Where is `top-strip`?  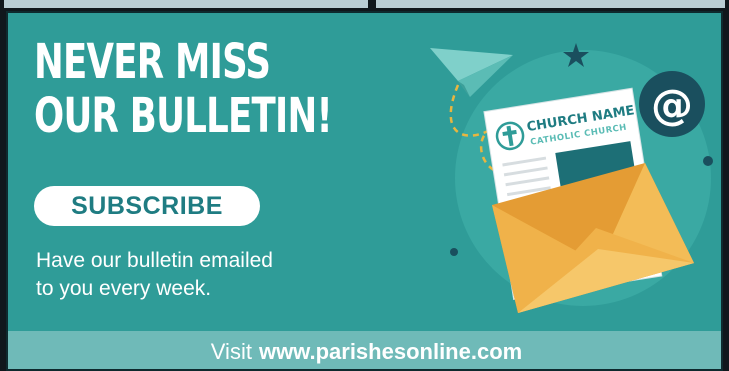
top-strip is located at coordinates (364, 5).